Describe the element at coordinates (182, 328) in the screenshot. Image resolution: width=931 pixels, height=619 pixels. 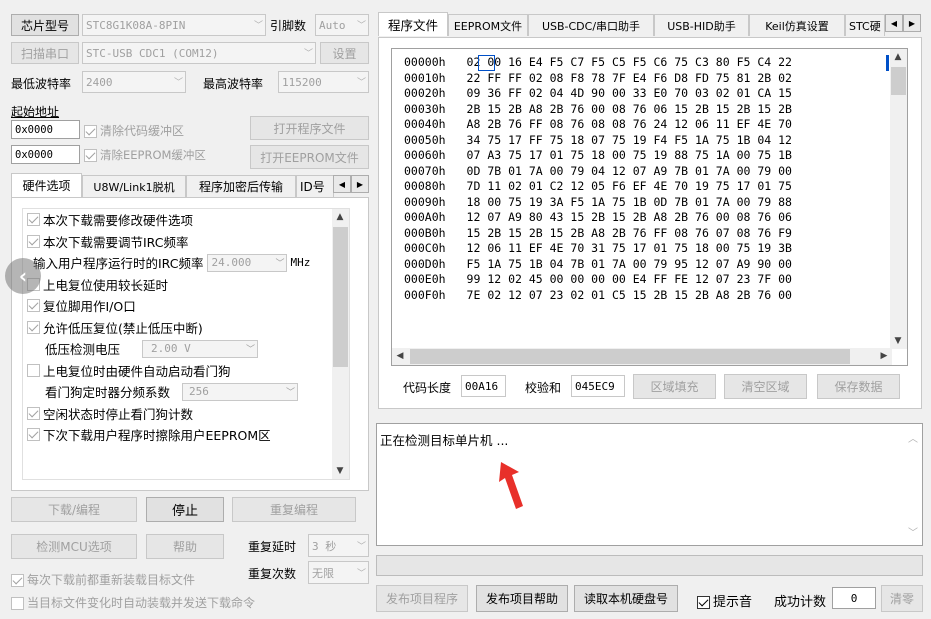
I see `option-low-voltage-reset: 允许低压复位(禁止低压中断)` at that location.